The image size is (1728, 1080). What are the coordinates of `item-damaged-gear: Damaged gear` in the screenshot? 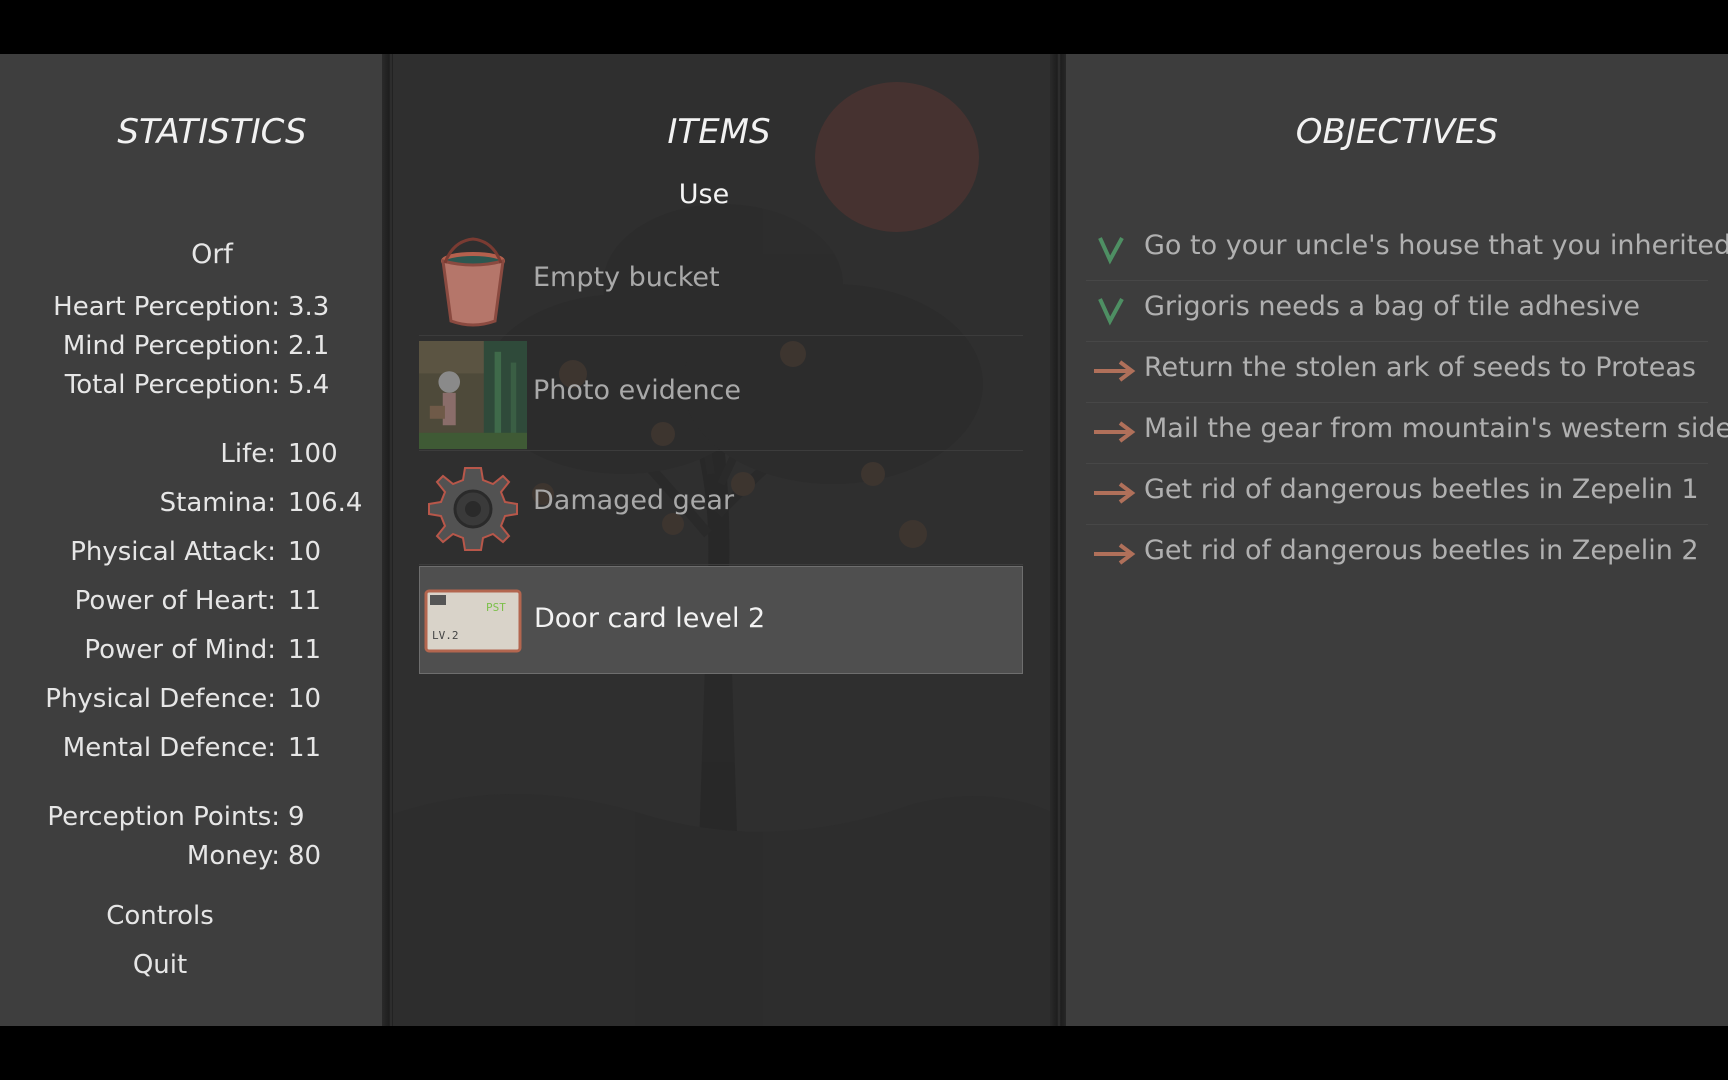 It's located at (721, 507).